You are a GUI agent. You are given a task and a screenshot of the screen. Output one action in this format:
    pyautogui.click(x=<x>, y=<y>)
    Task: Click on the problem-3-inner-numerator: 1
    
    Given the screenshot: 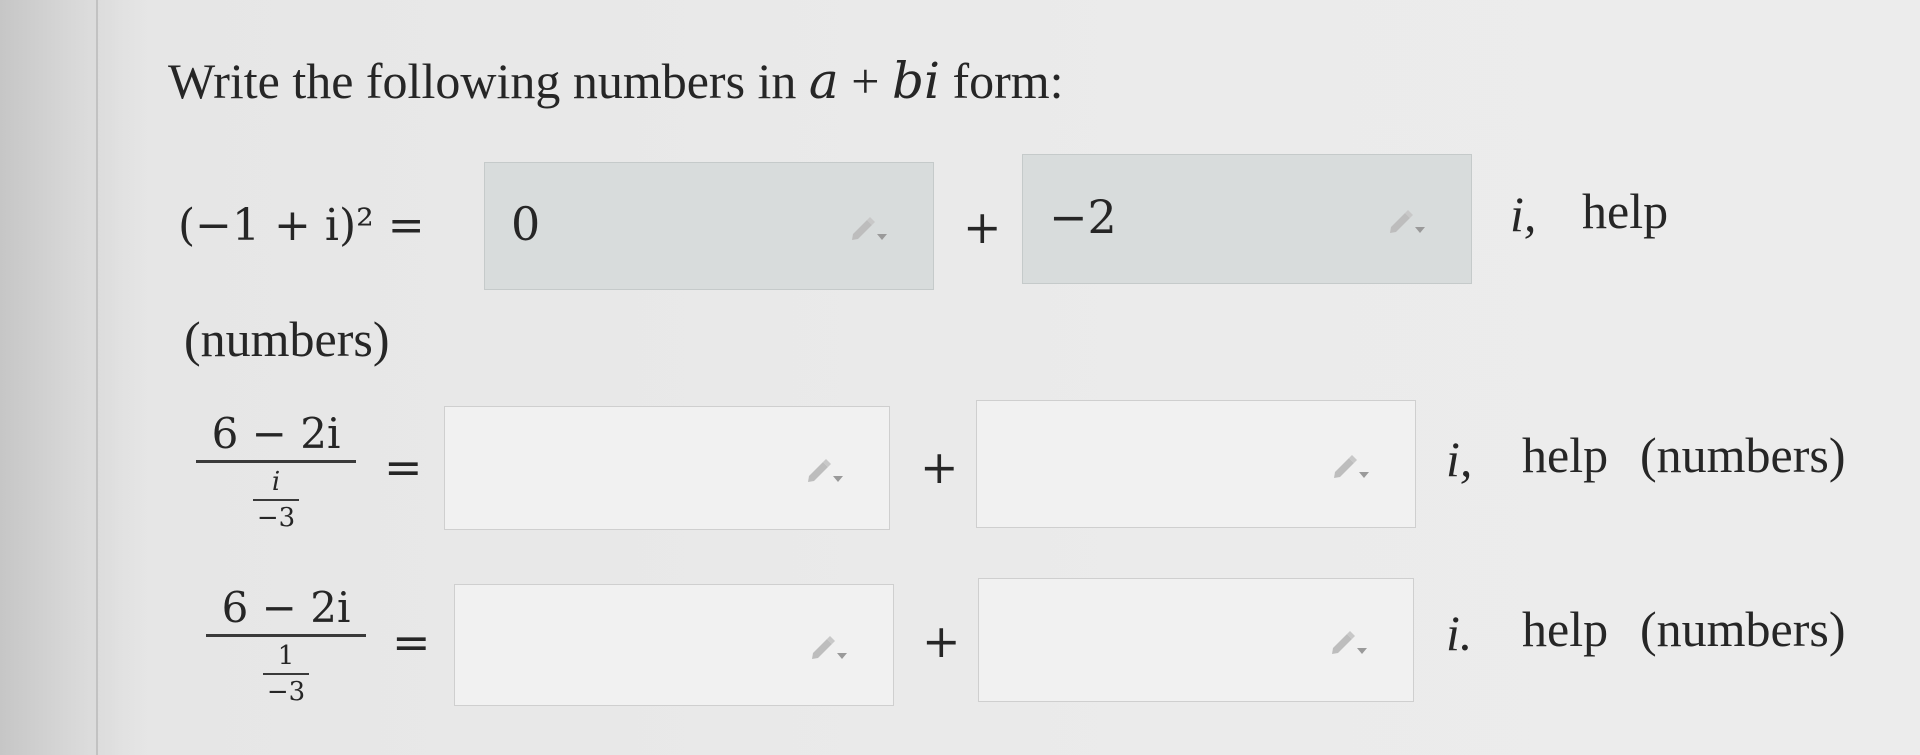 What is the action you would take?
    pyautogui.click(x=286, y=656)
    